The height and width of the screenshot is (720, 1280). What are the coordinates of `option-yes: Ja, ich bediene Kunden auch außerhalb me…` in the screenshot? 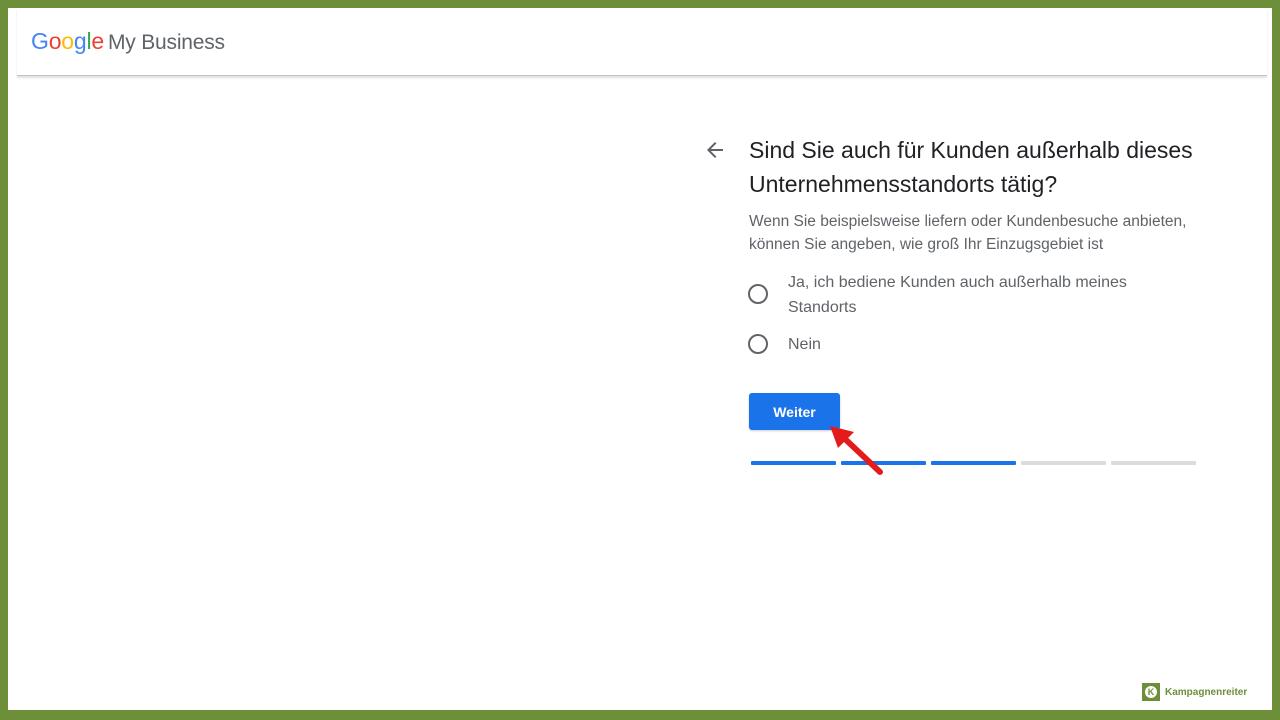 It's located at (983, 295).